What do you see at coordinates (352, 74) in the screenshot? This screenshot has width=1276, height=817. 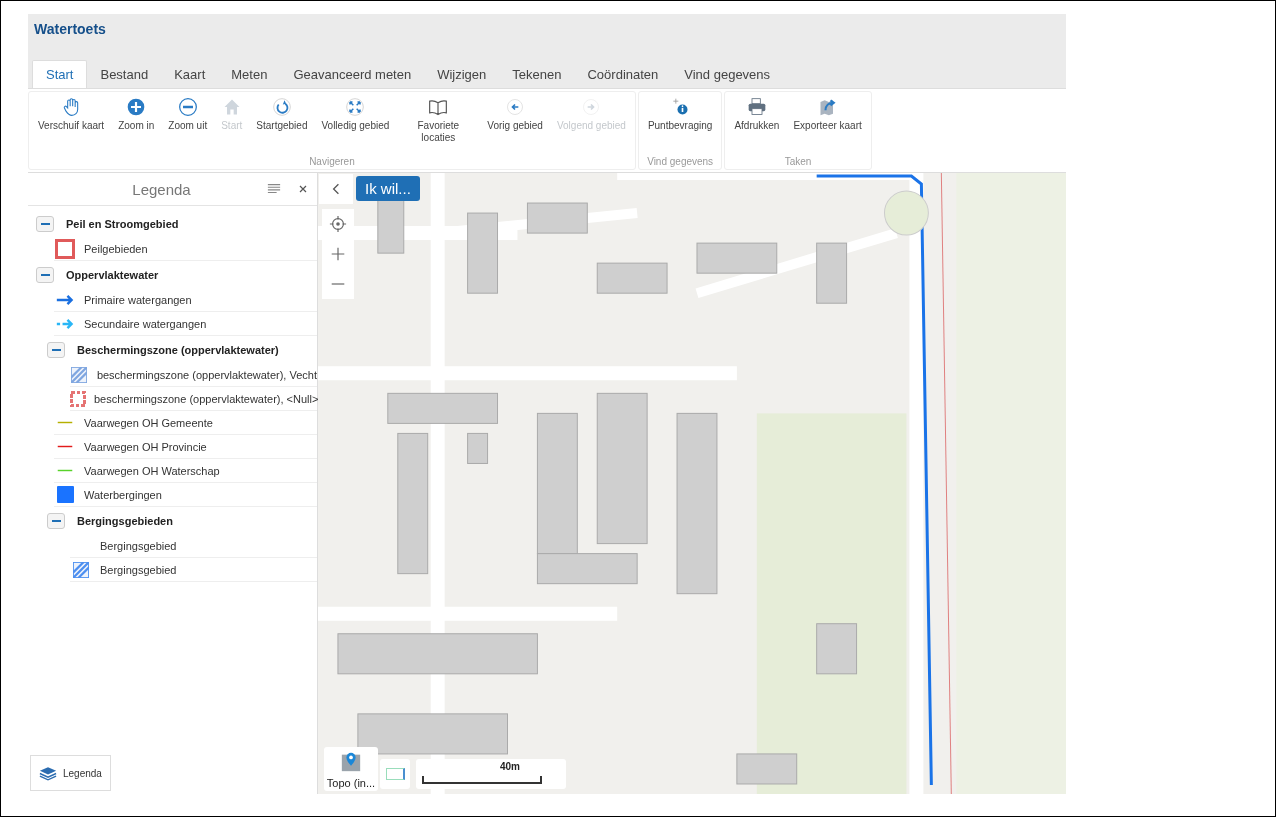 I see `ribbon-tab: Geavanceerd meten` at bounding box center [352, 74].